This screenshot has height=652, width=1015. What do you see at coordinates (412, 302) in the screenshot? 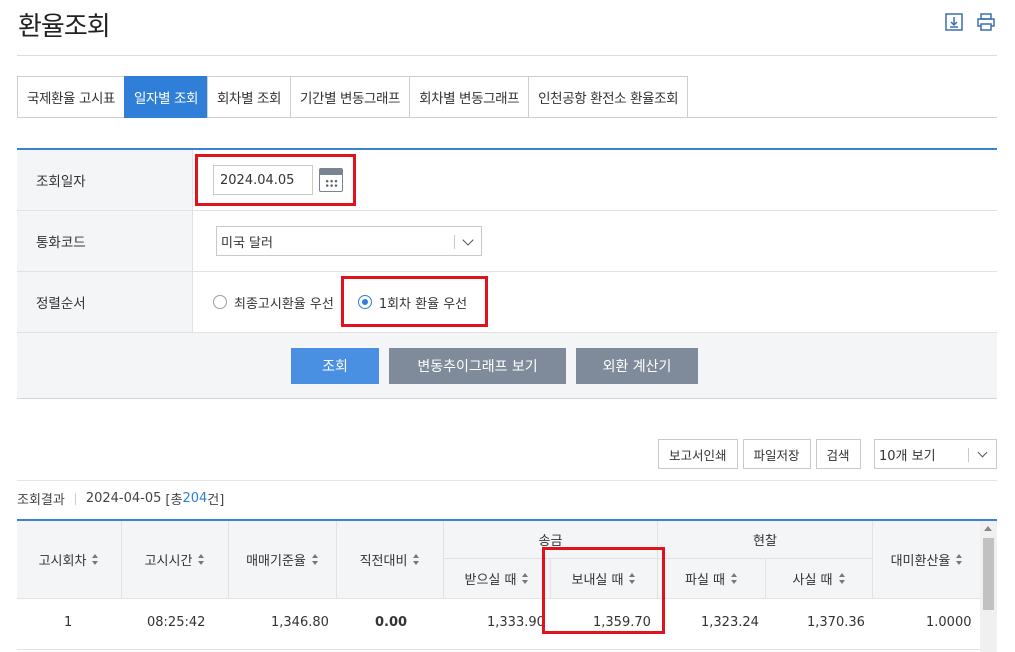
I see `radio-first-round-first: 1회차 환율 우선` at bounding box center [412, 302].